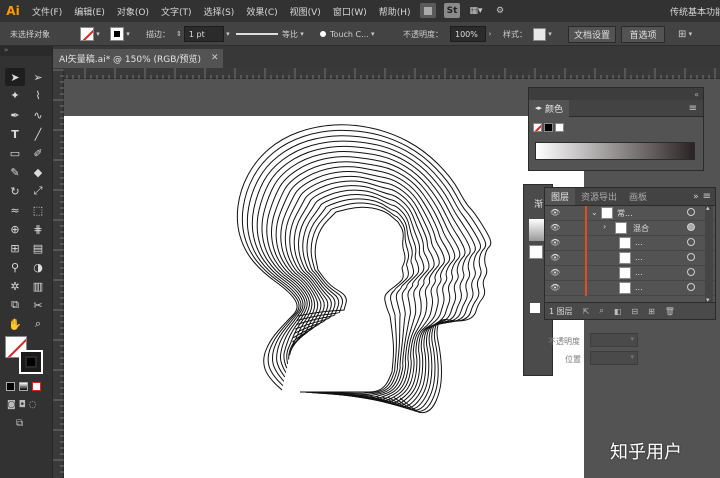  I want to click on stroke-weight-stepper: ⇕ 1 pt ▾, so click(204, 34).